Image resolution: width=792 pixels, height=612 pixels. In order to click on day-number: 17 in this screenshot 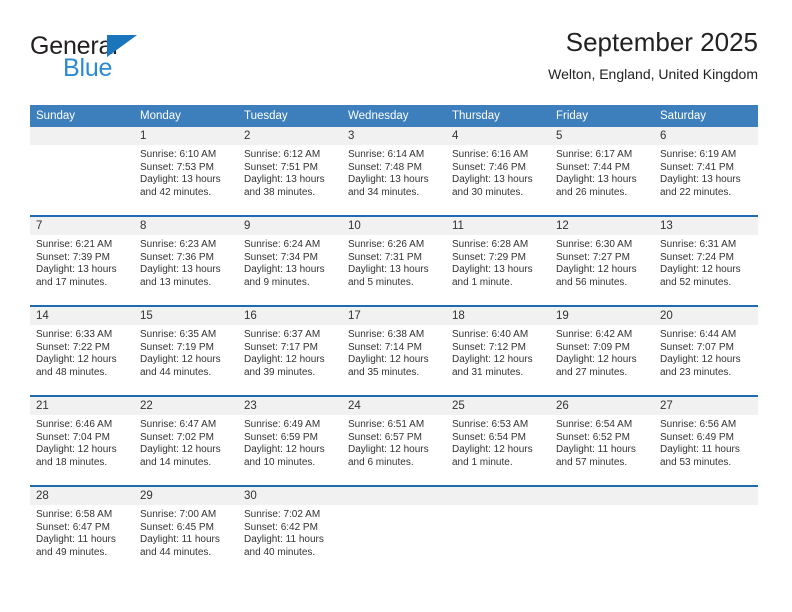, I will do `click(394, 316)`.